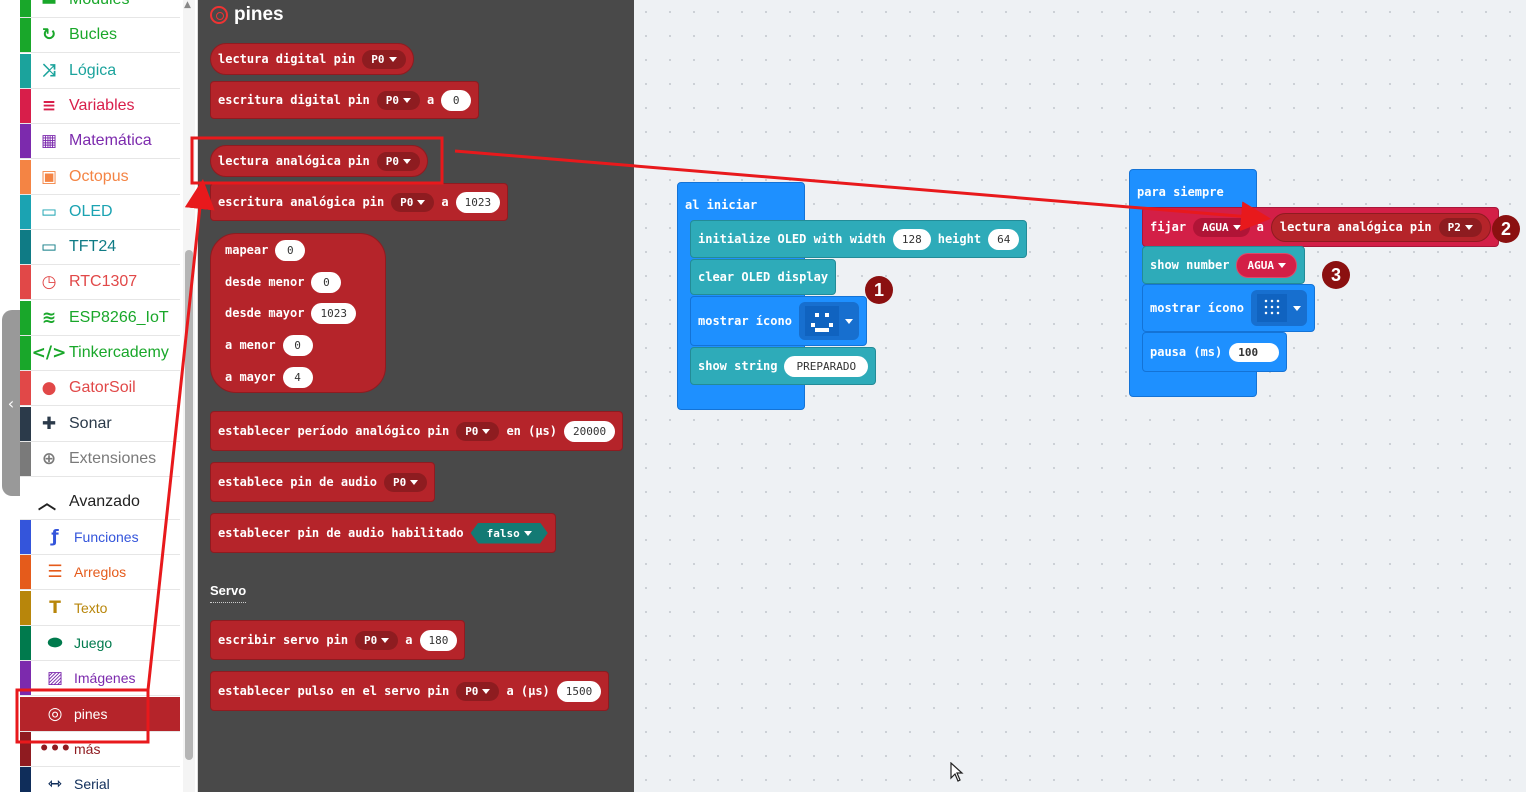  What do you see at coordinates (848, 321) in the screenshot?
I see `chevron-down-icon` at bounding box center [848, 321].